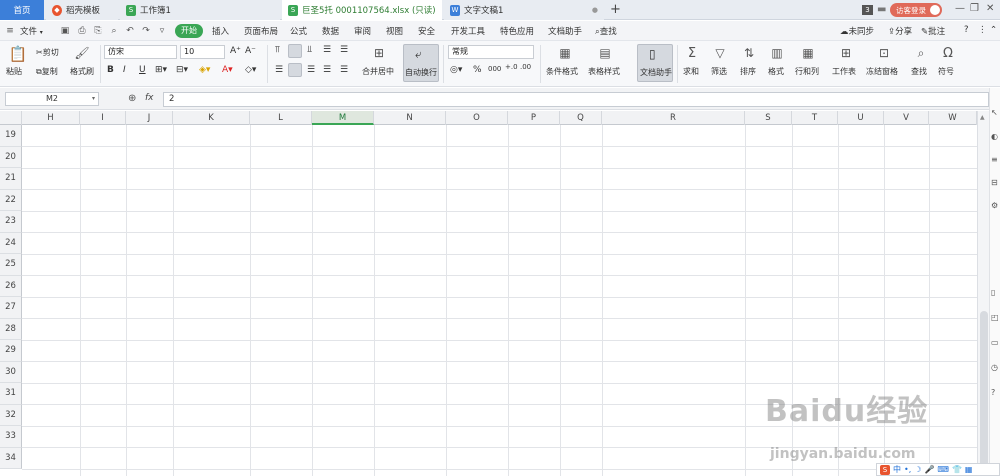  What do you see at coordinates (11, 351) in the screenshot?
I see `row-header-29: 29` at bounding box center [11, 351].